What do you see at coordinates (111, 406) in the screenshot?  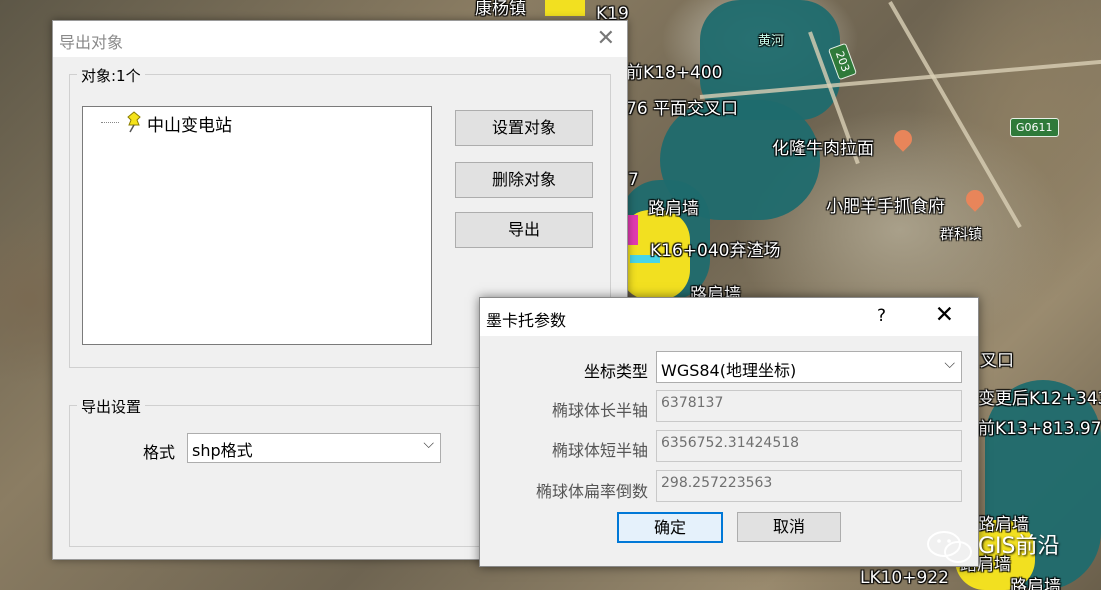 I see `export-settings-label: 导出设置` at bounding box center [111, 406].